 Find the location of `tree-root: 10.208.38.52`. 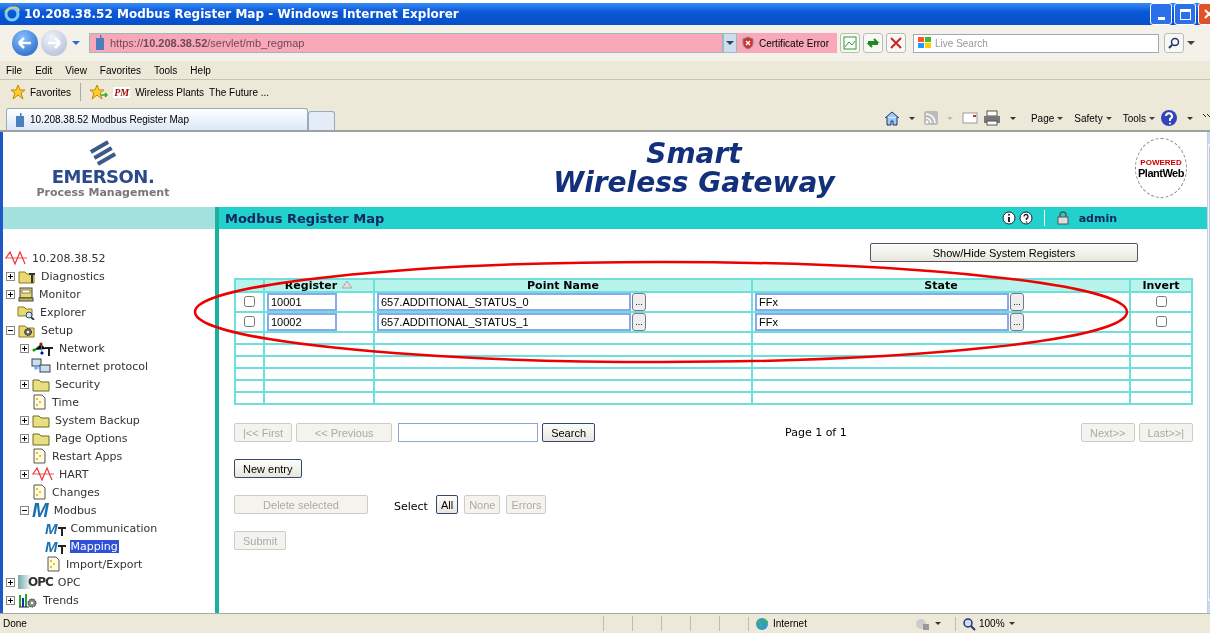

tree-root: 10.208.38.52 is located at coordinates (69, 258).